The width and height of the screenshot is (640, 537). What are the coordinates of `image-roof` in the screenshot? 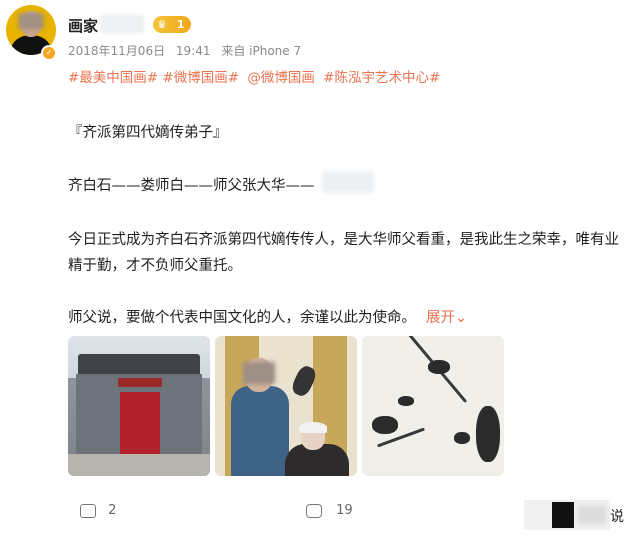 It's located at (139, 364).